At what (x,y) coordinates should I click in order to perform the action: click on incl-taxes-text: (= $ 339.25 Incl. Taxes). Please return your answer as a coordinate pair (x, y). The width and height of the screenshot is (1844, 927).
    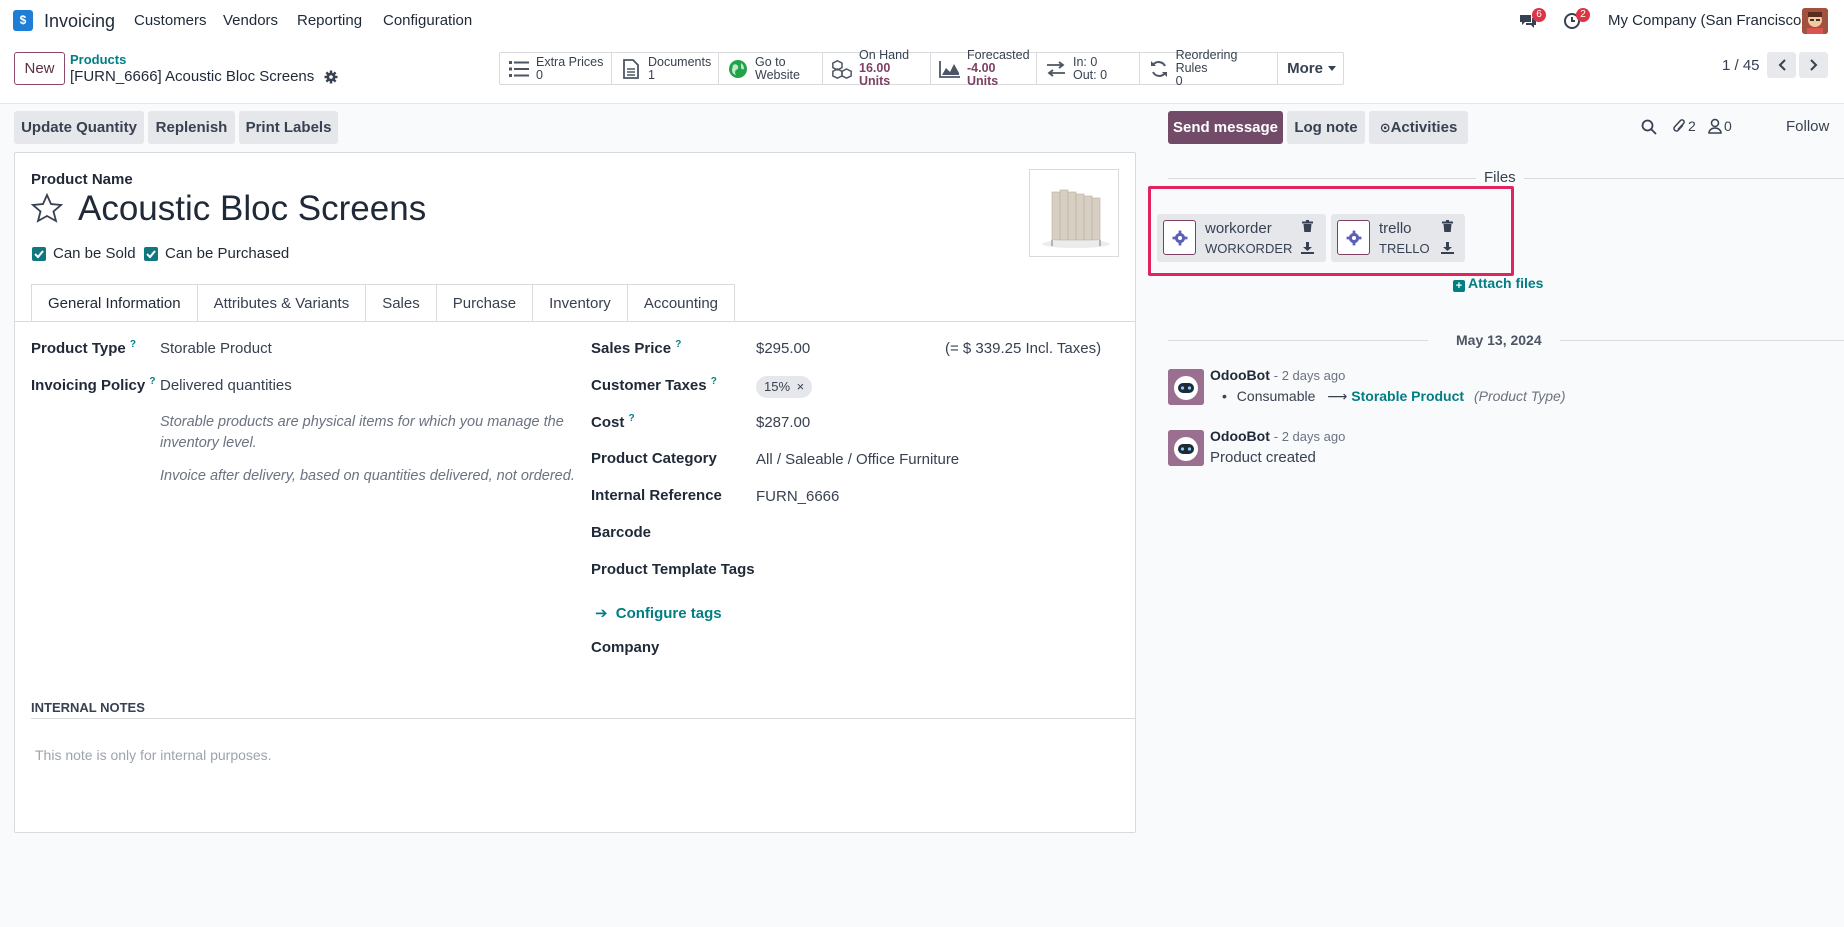
    Looking at the image, I should click on (1023, 348).